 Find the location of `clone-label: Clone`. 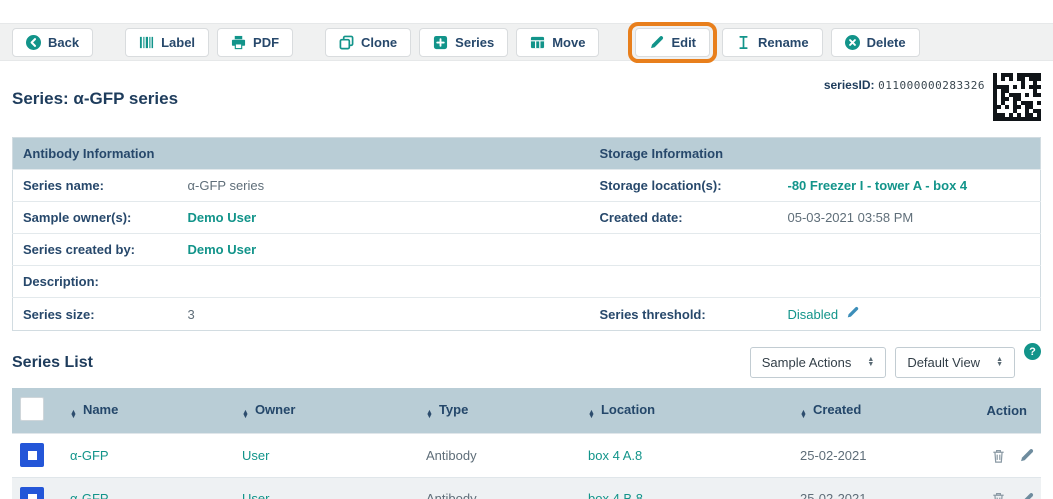

clone-label: Clone is located at coordinates (379, 42).